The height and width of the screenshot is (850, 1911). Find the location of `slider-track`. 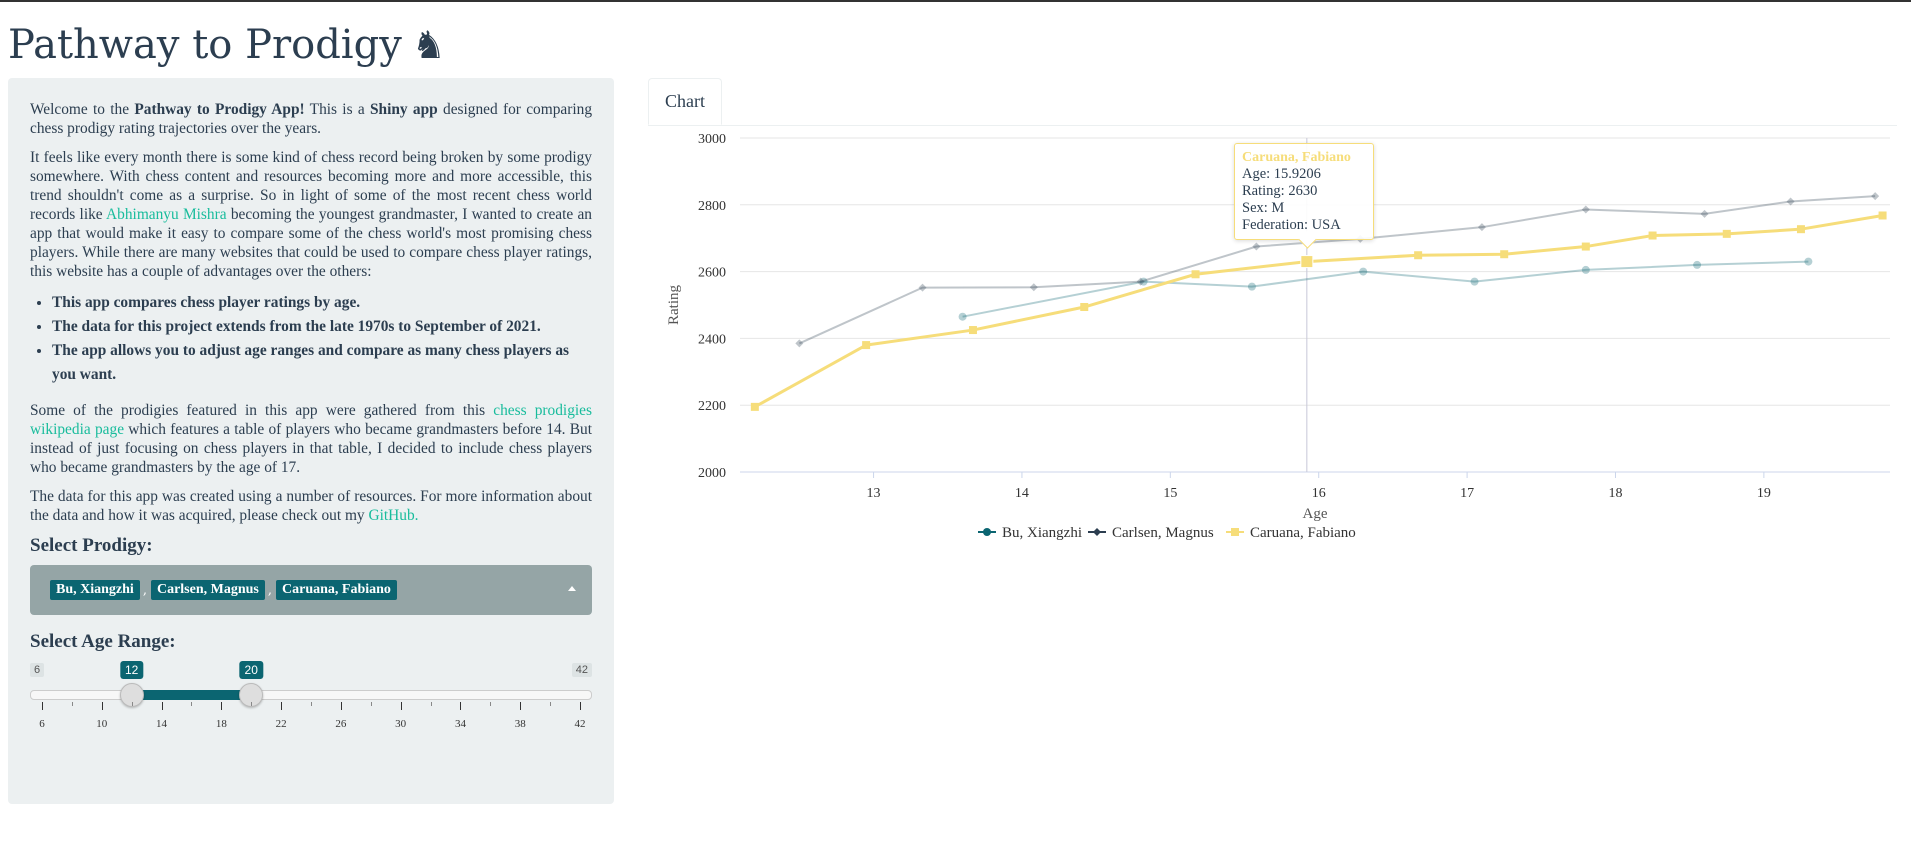

slider-track is located at coordinates (311, 695).